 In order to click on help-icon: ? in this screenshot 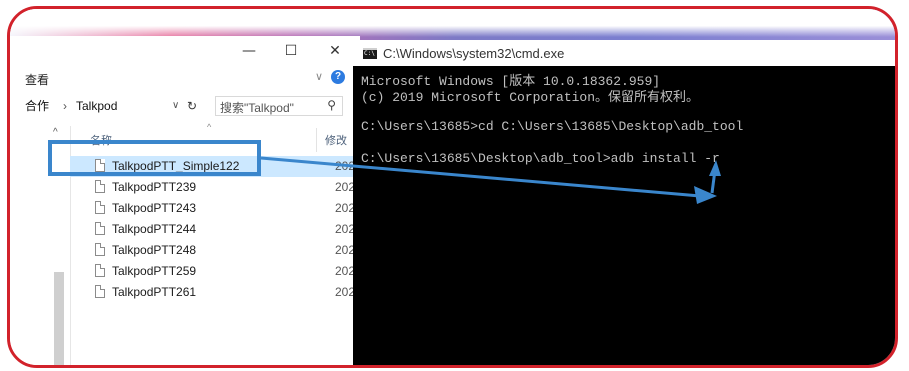, I will do `click(338, 77)`.